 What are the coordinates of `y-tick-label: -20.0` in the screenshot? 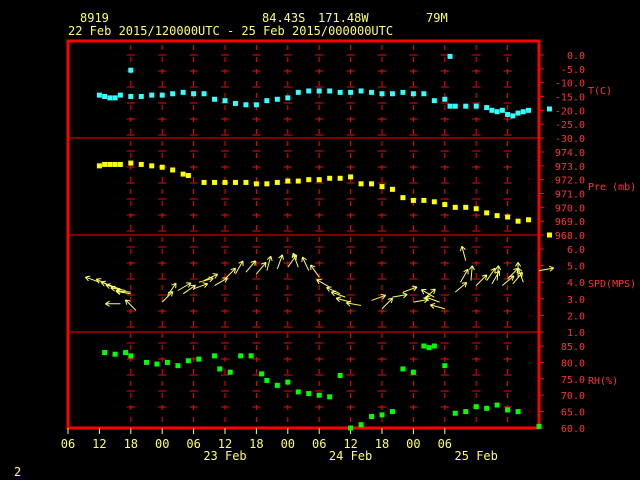 It's located at (570, 111).